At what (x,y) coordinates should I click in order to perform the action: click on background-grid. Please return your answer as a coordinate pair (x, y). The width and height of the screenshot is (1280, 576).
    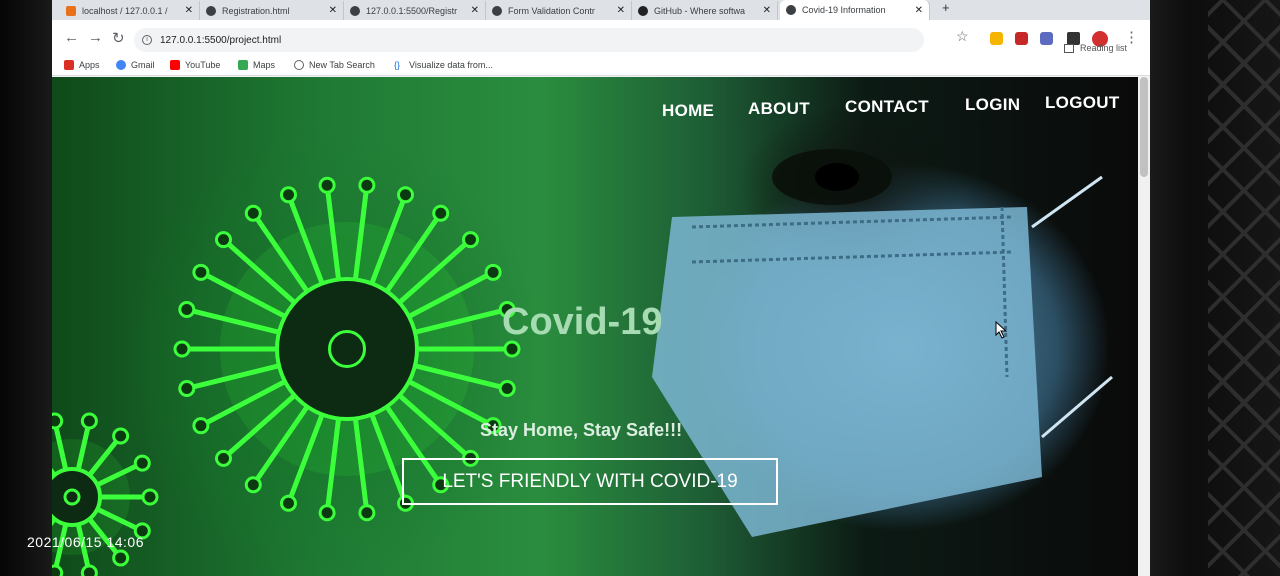
    Looking at the image, I should click on (1244, 288).